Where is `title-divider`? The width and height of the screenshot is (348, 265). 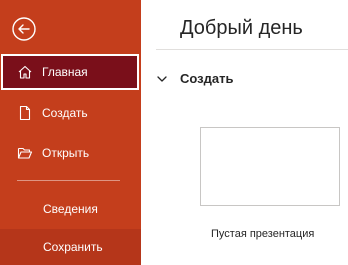
title-divider is located at coordinates (252, 49).